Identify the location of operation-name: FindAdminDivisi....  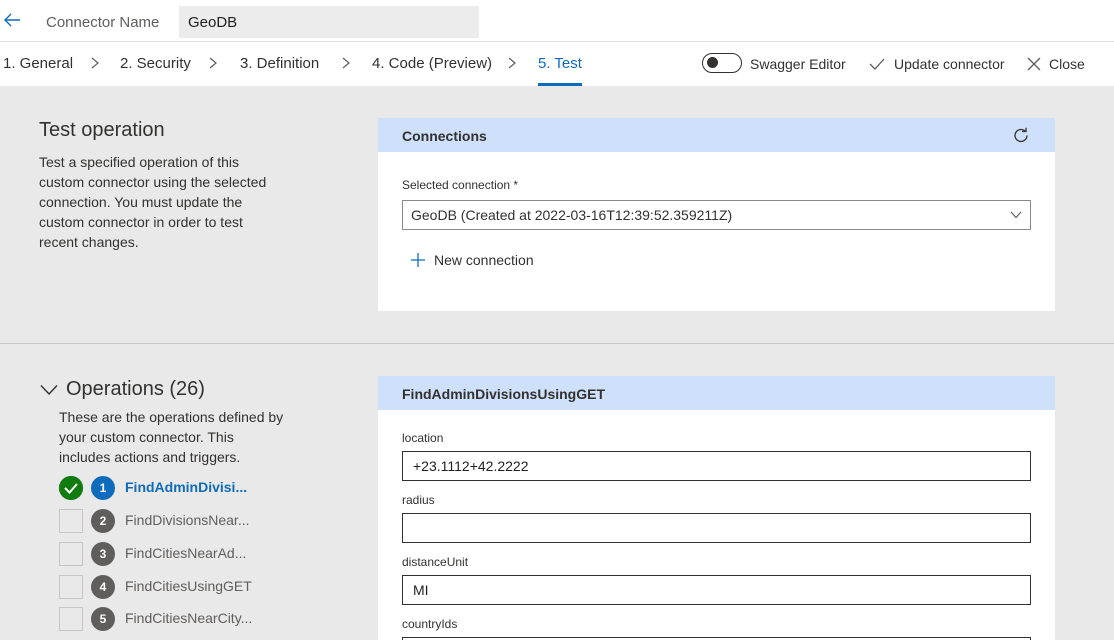
(186, 487).